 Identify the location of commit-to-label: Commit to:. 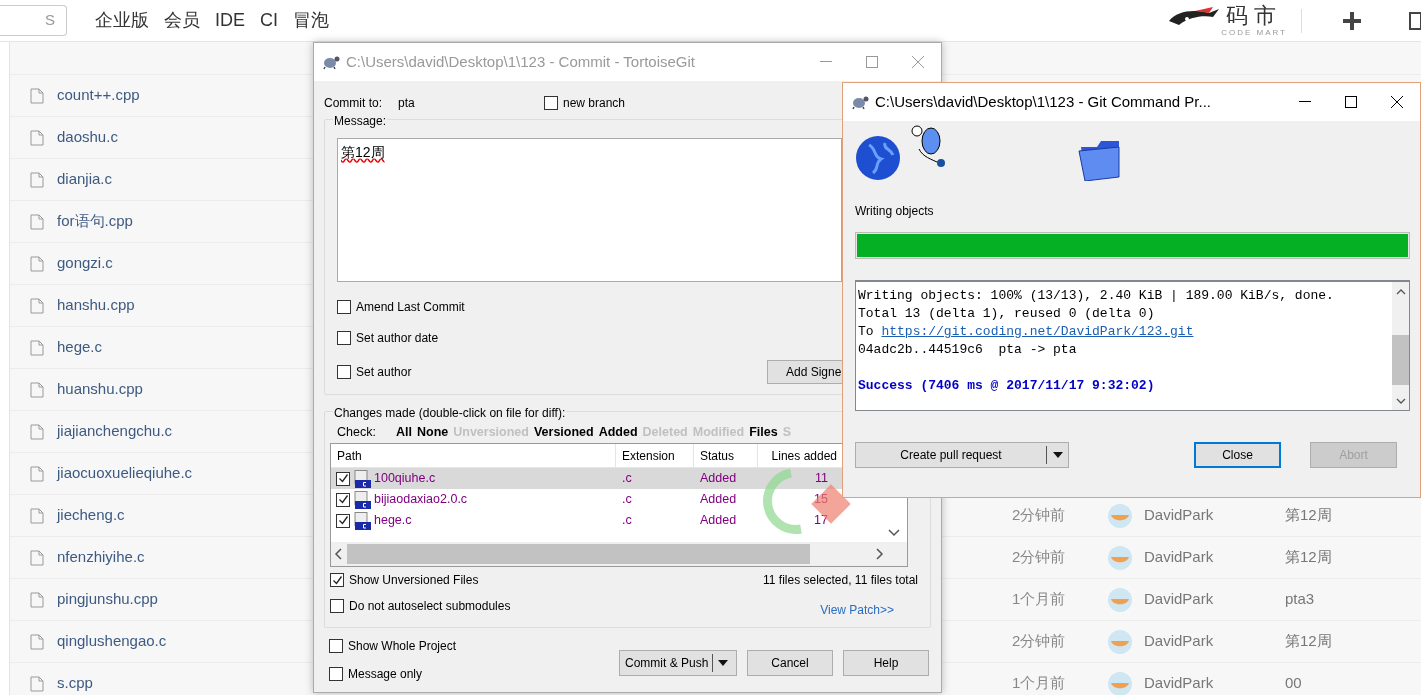
(353, 103).